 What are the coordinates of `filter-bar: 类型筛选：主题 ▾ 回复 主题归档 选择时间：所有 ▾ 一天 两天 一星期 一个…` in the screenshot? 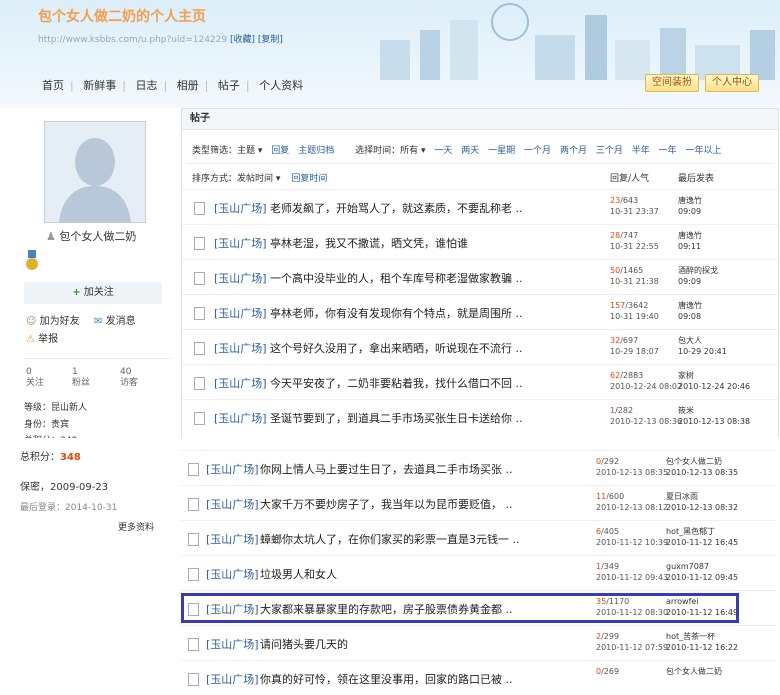 It's located at (457, 149).